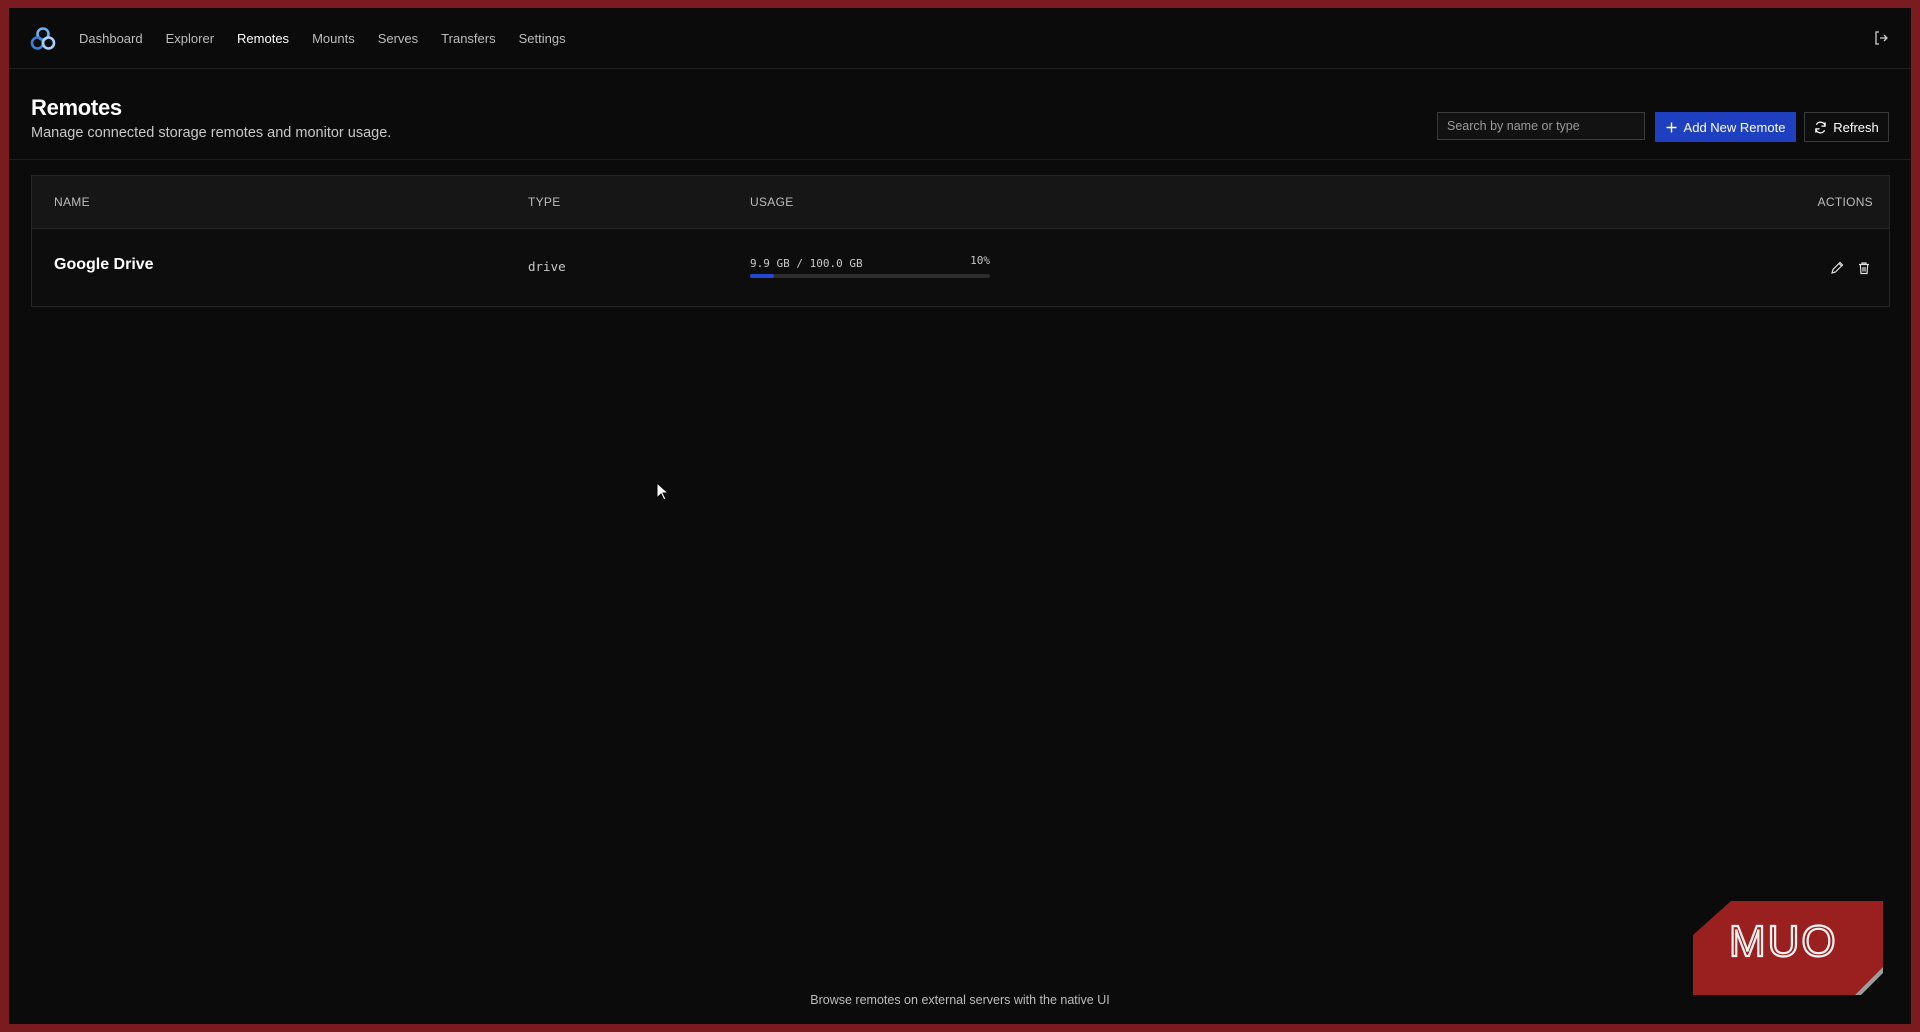 Image resolution: width=1920 pixels, height=1032 pixels. Describe the element at coordinates (1734, 127) in the screenshot. I see `add-new-remote-label: Add New Remote` at that location.